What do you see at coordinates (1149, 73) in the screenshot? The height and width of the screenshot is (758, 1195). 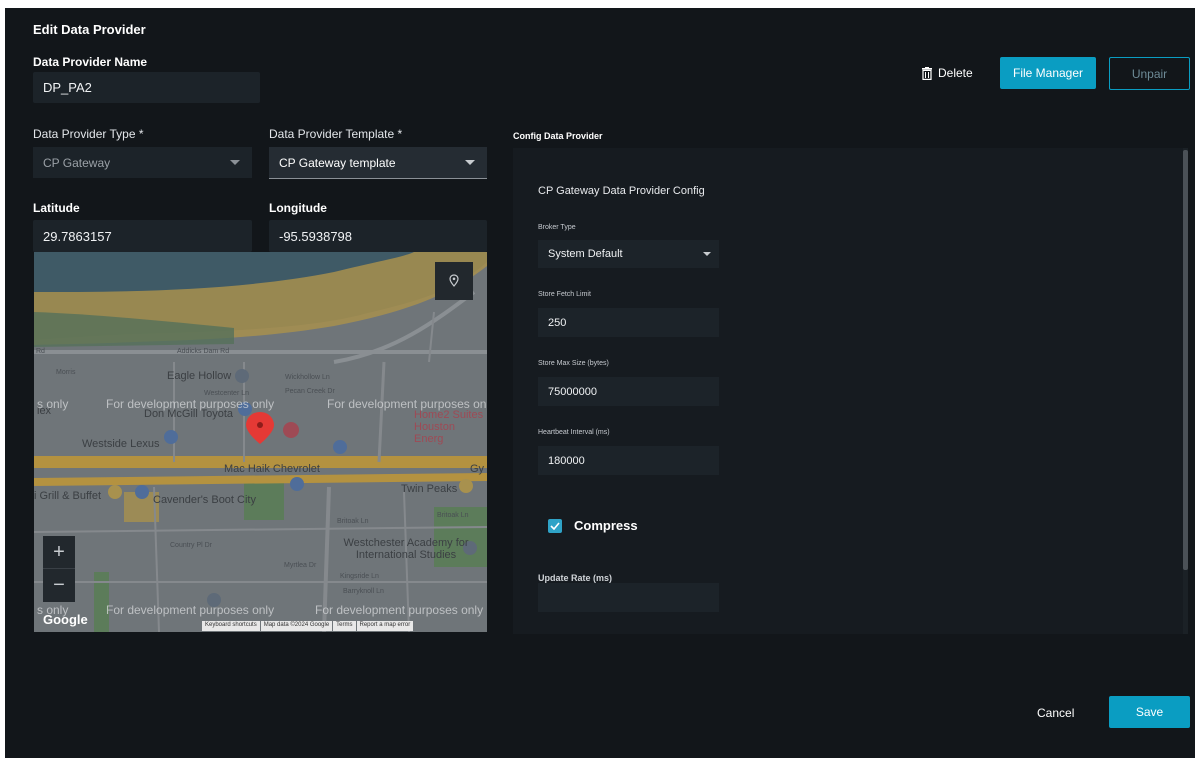 I see `unpair-button: Unpair` at bounding box center [1149, 73].